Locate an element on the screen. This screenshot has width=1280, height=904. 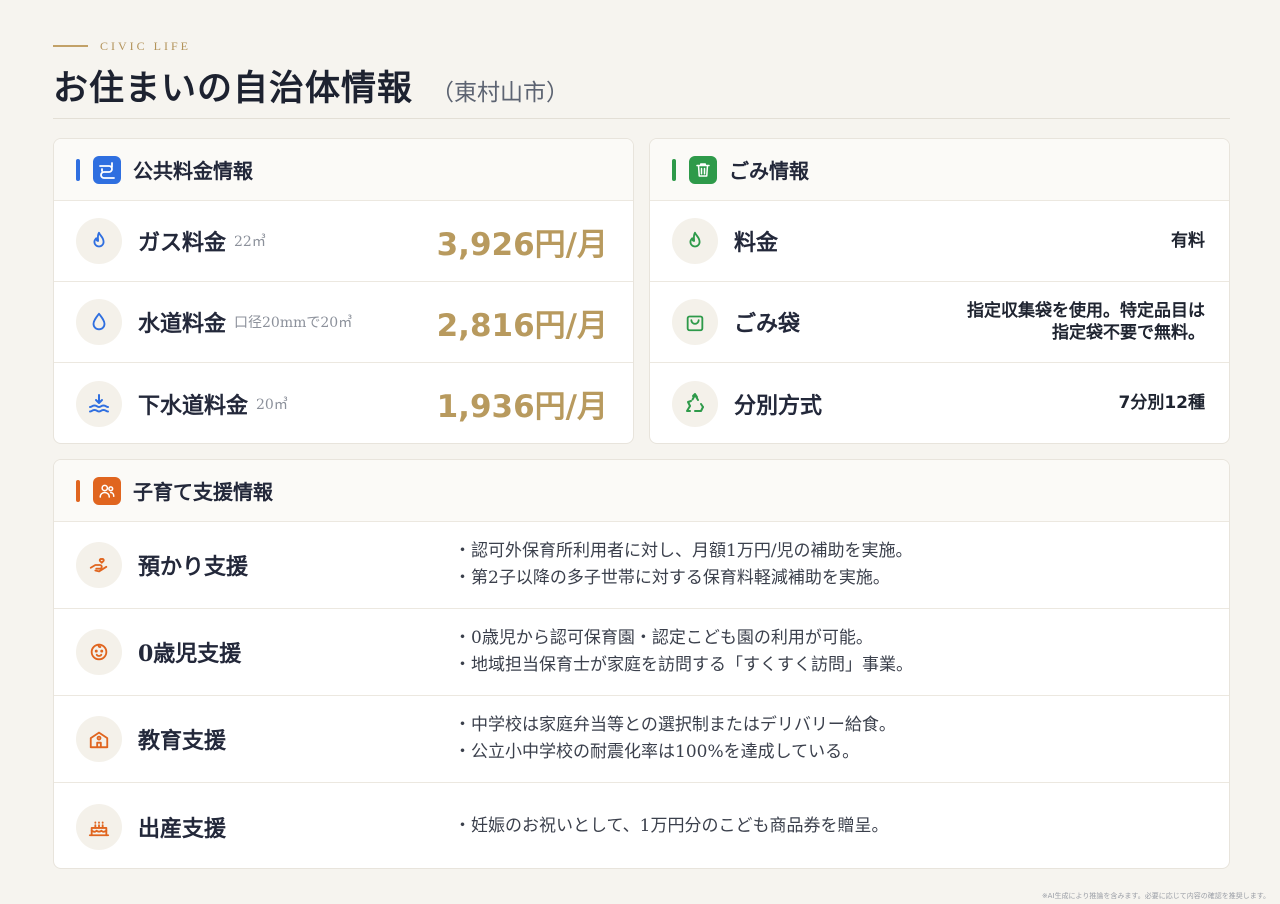
sewer-value: 1,936円/月 is located at coordinates (522, 407).